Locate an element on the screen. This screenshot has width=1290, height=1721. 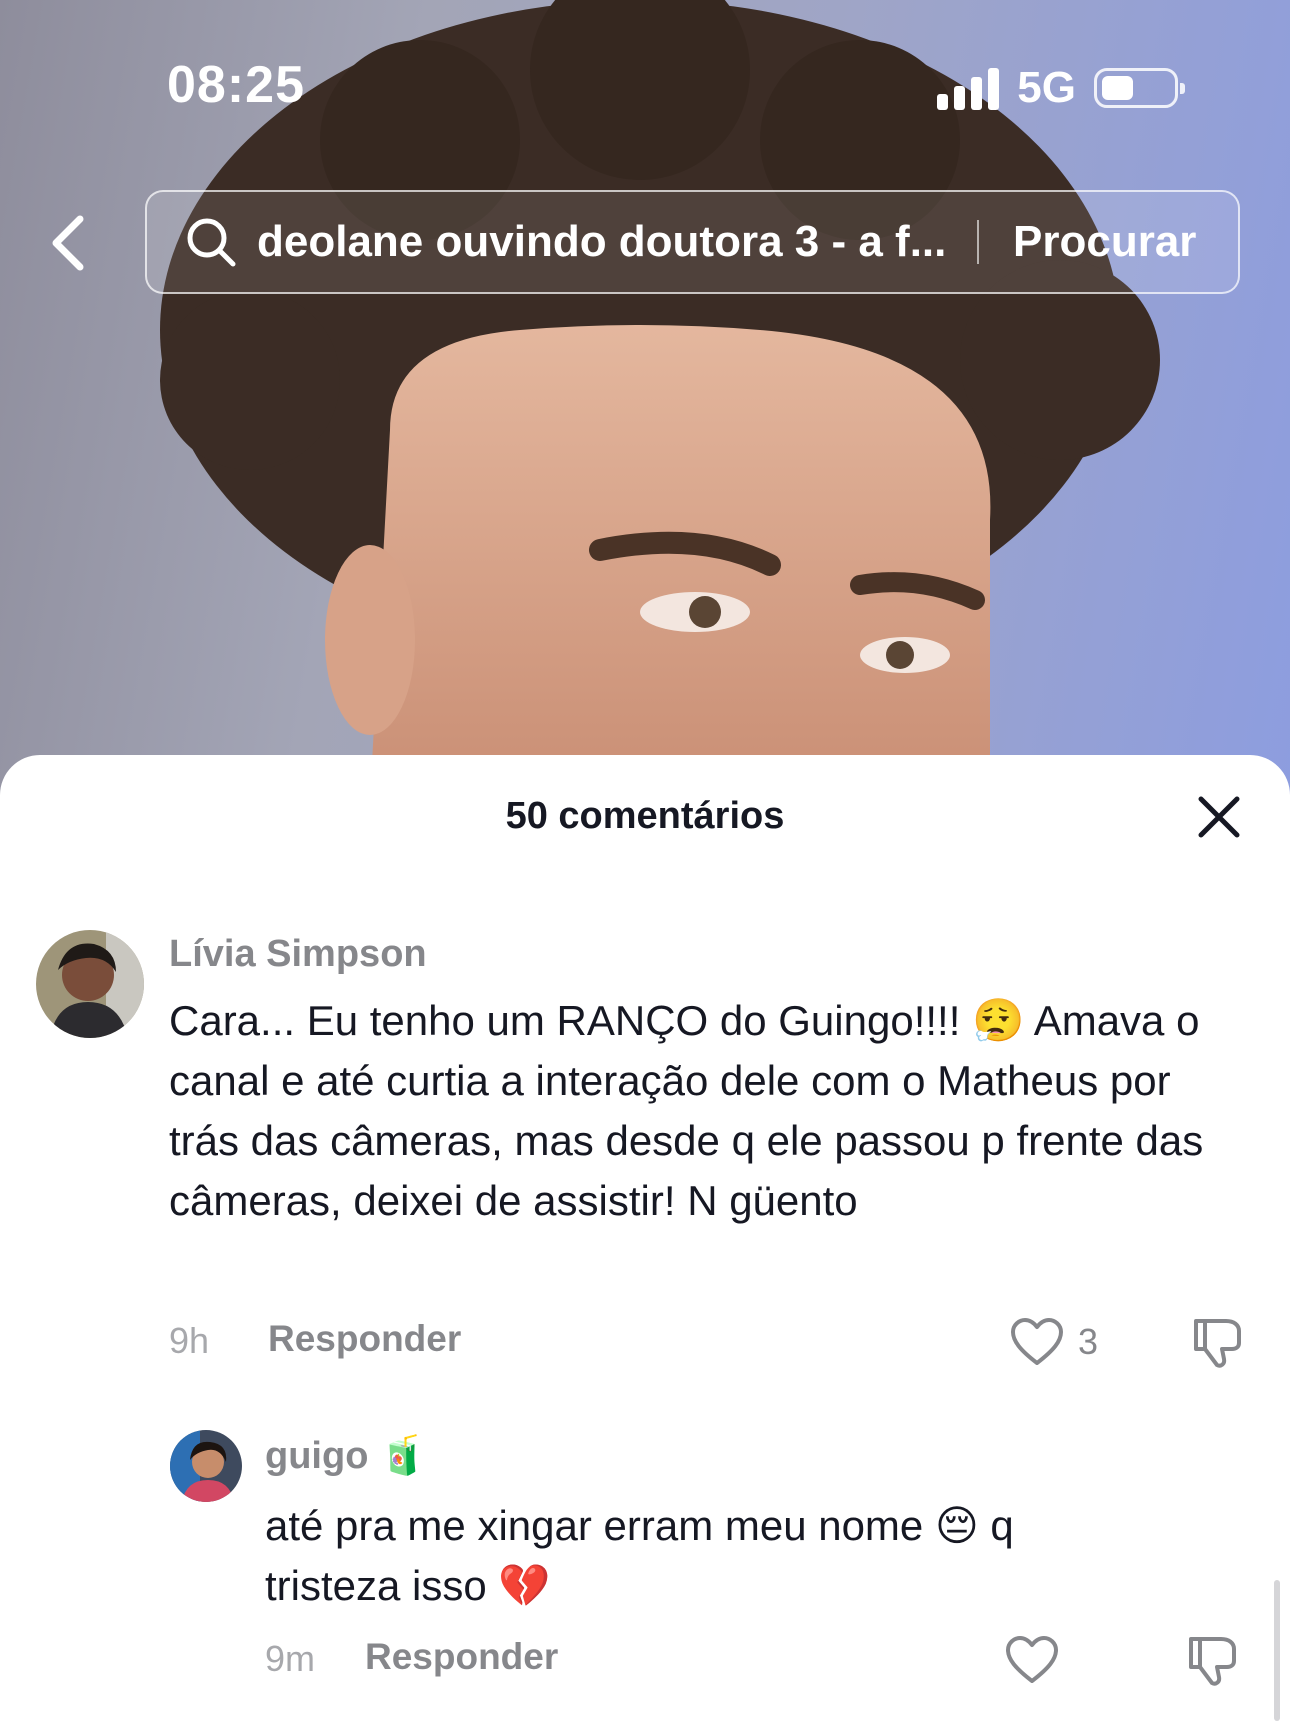
back-button is located at coordinates (67, 242).